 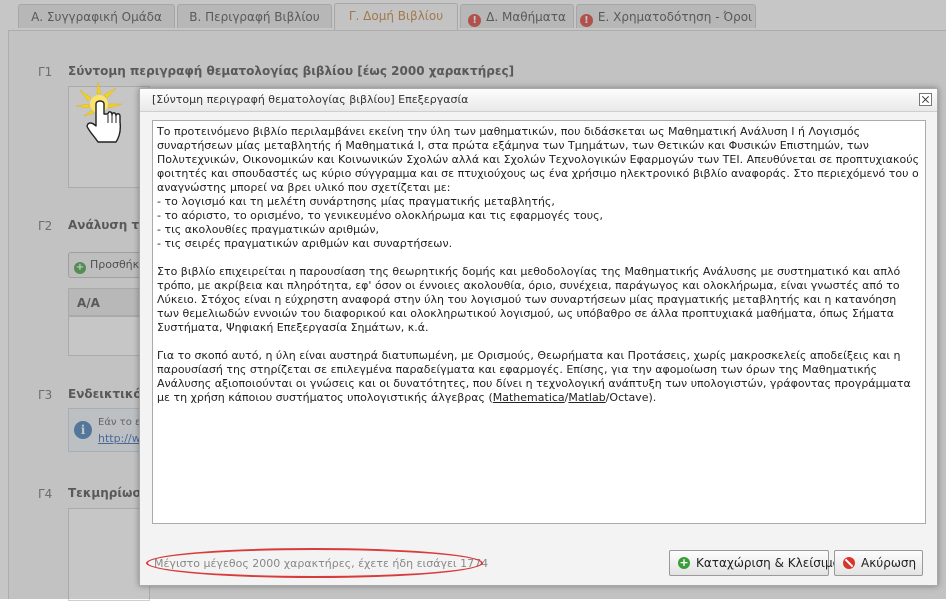 I want to click on paragraph-text: /Octave)., so click(x=631, y=397).